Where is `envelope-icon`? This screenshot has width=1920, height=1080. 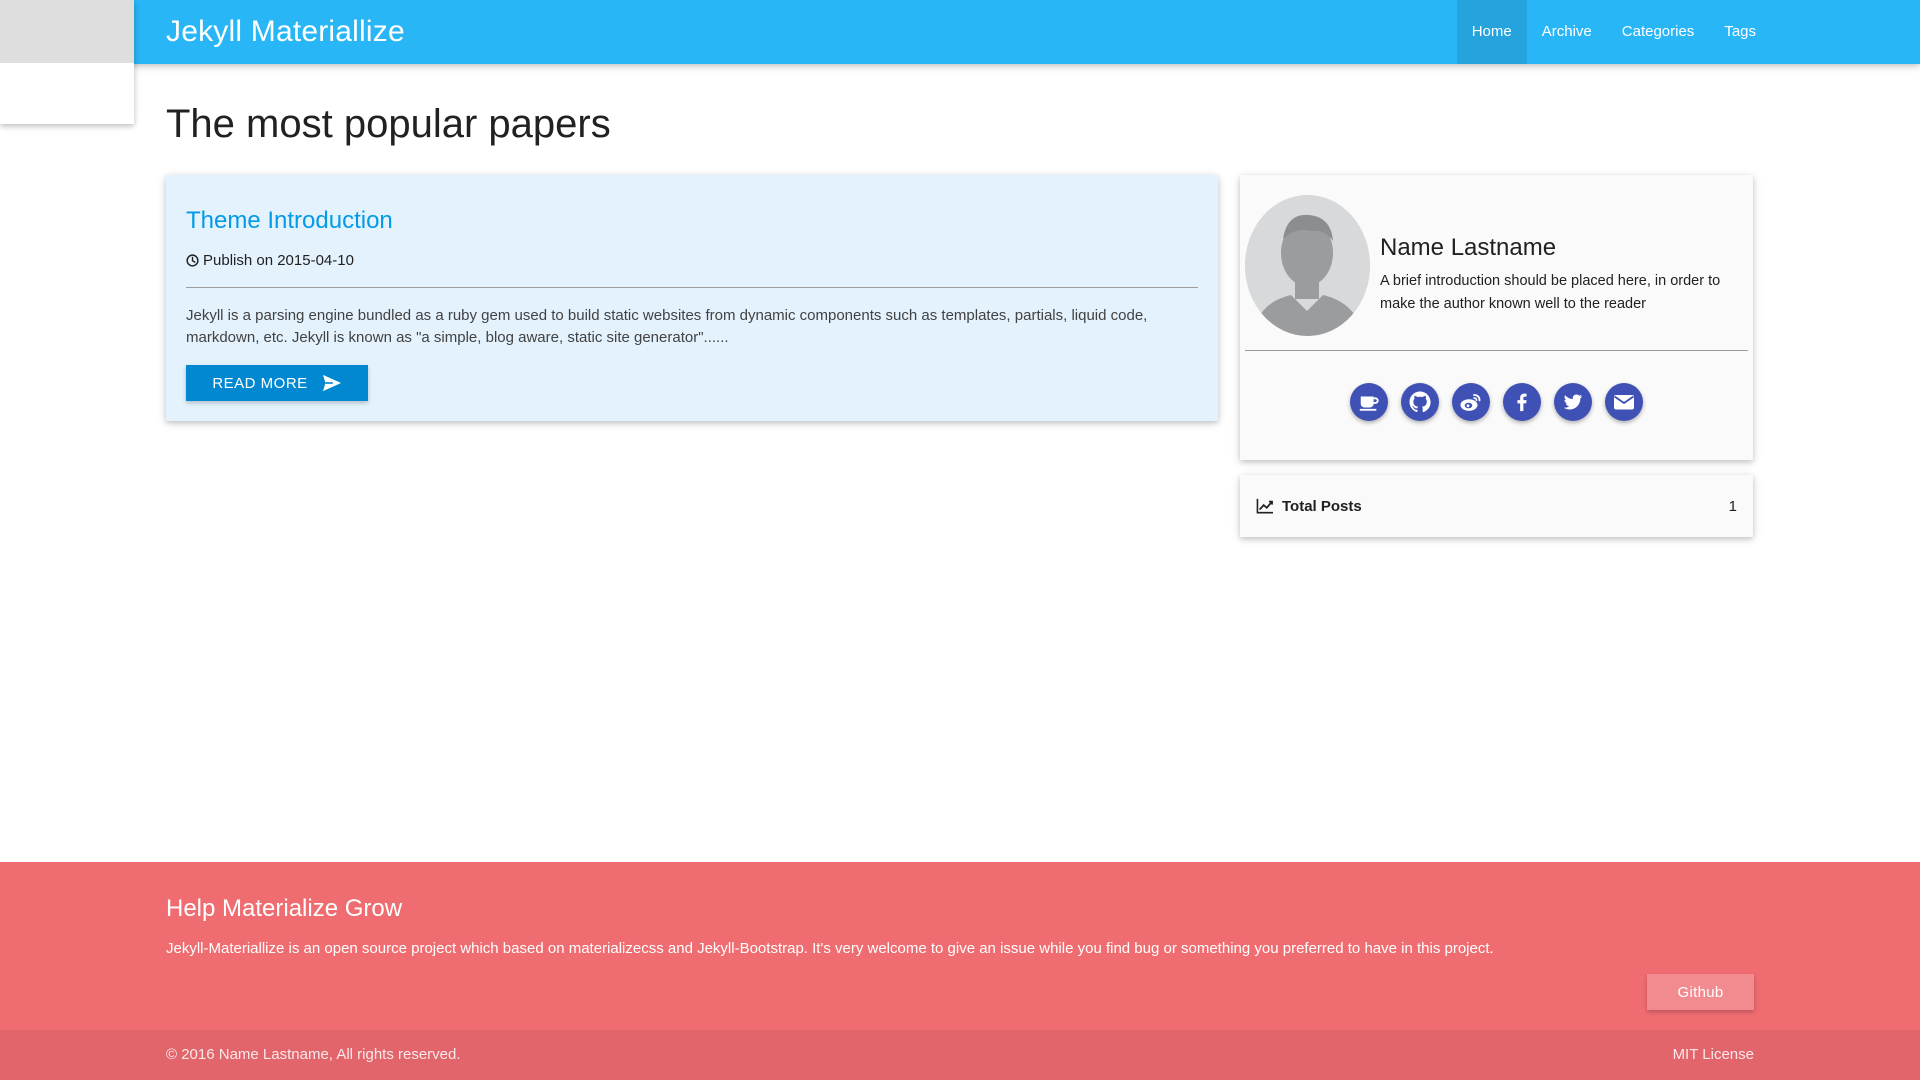
envelope-icon is located at coordinates (1624, 402).